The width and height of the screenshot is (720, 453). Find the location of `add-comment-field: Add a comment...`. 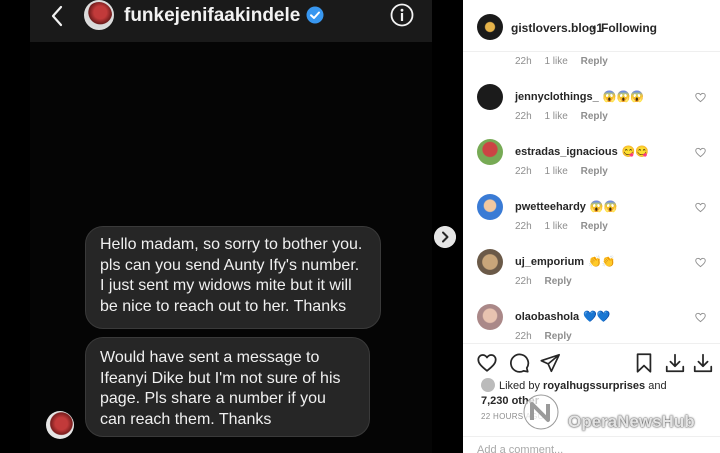

add-comment-field: Add a comment... is located at coordinates (591, 444).